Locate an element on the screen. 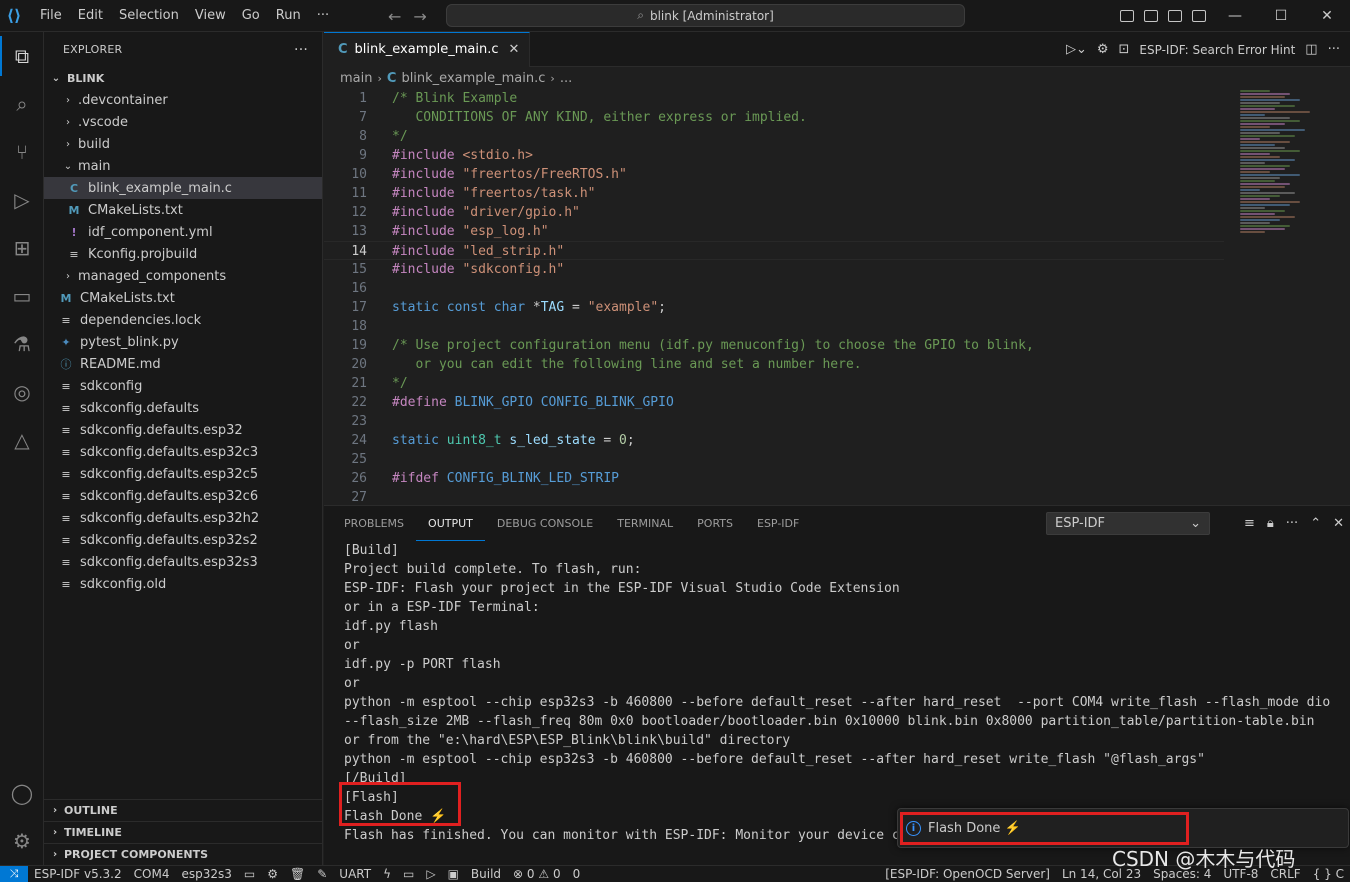  file-tree-item: ≡ dependencies.lock is located at coordinates (183, 320).